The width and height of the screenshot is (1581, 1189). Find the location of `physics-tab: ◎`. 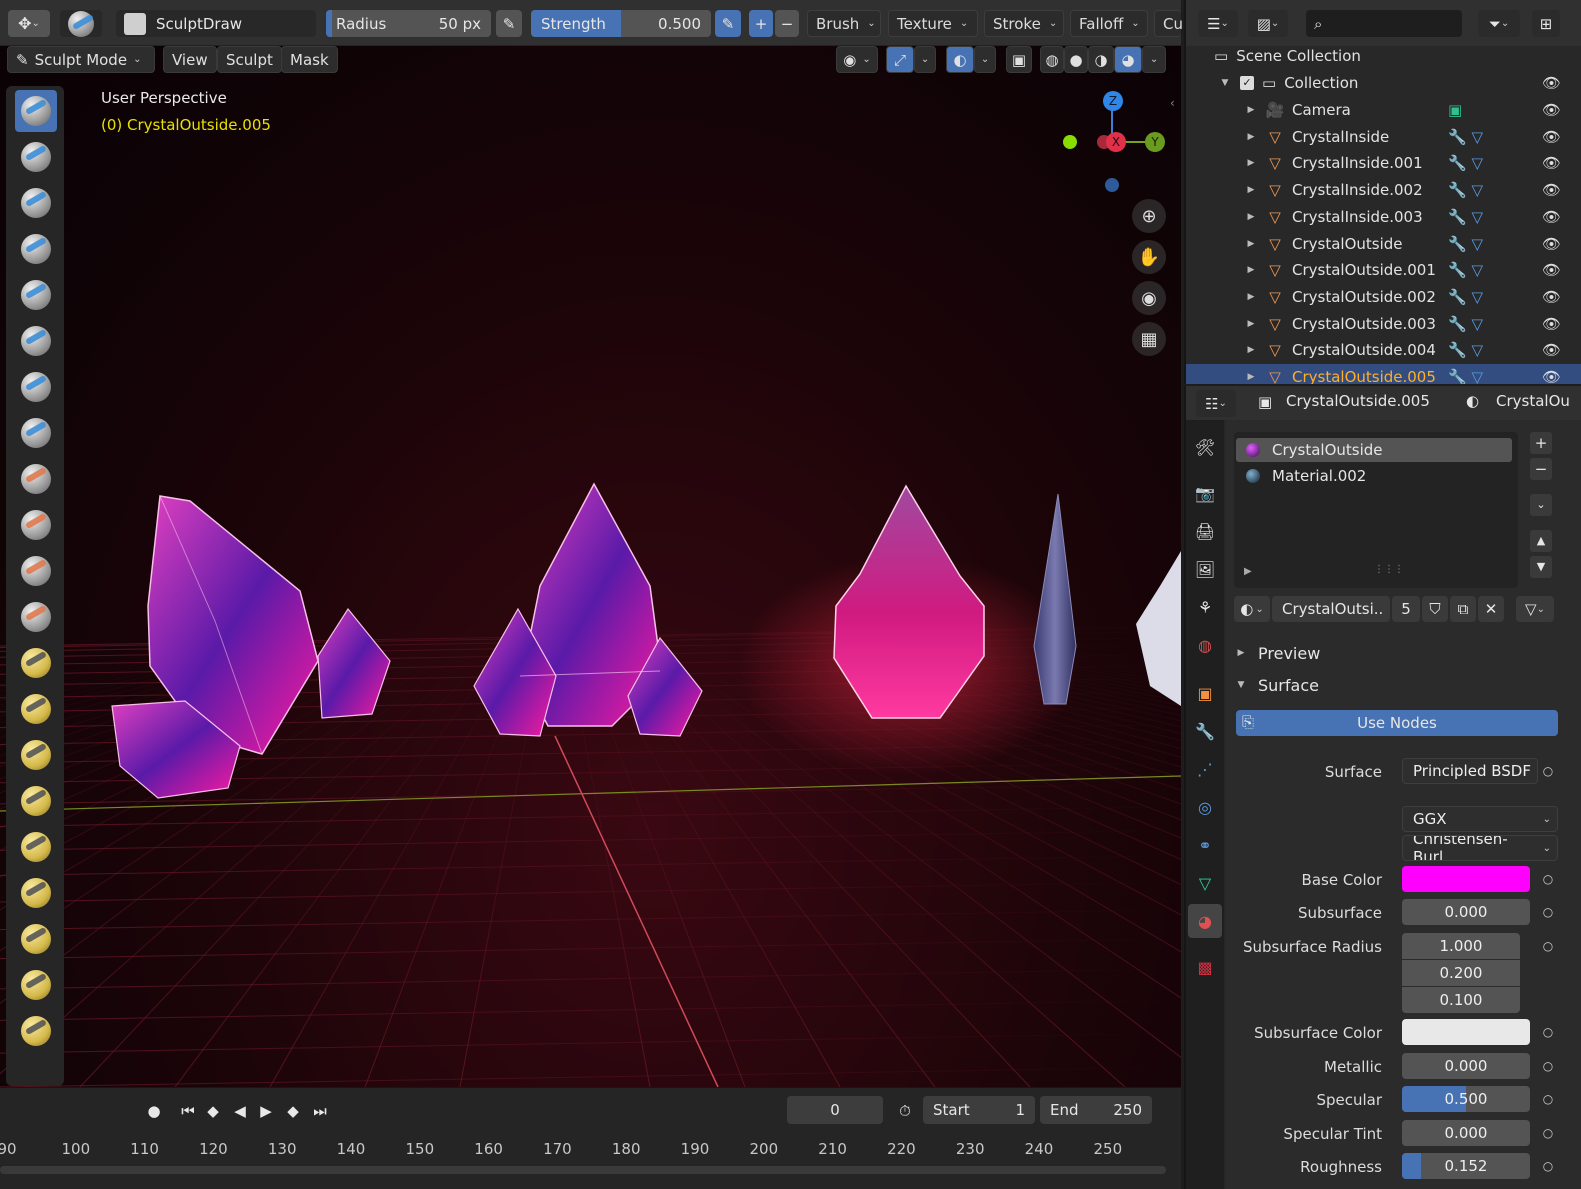

physics-tab: ◎ is located at coordinates (1205, 807).